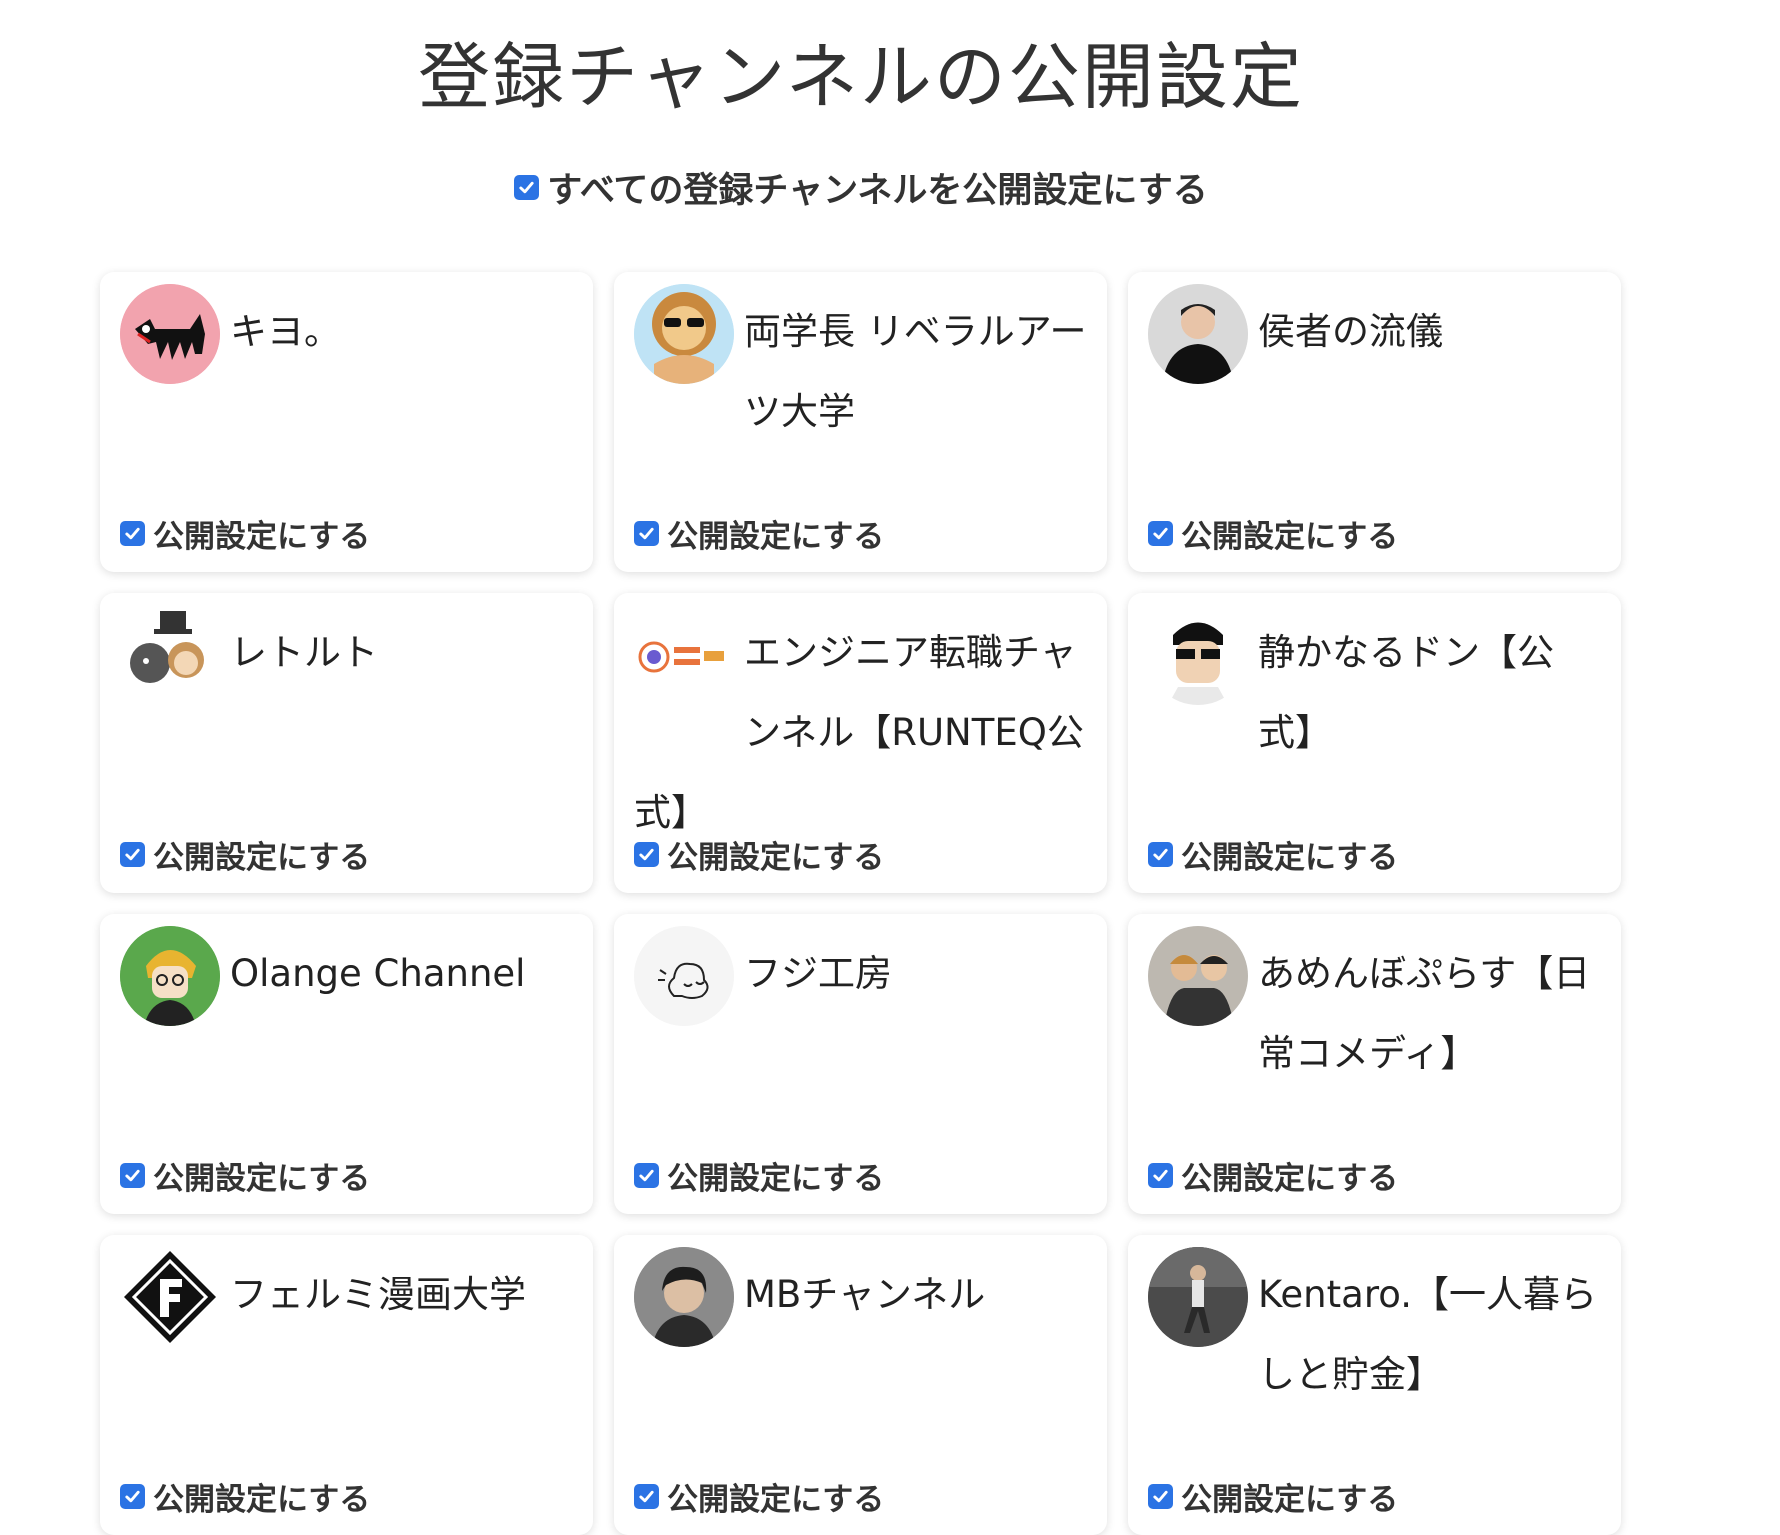 This screenshot has width=1780, height=1535. I want to click on channel-card: Olange Channel 公開設定にする, so click(346, 1064).